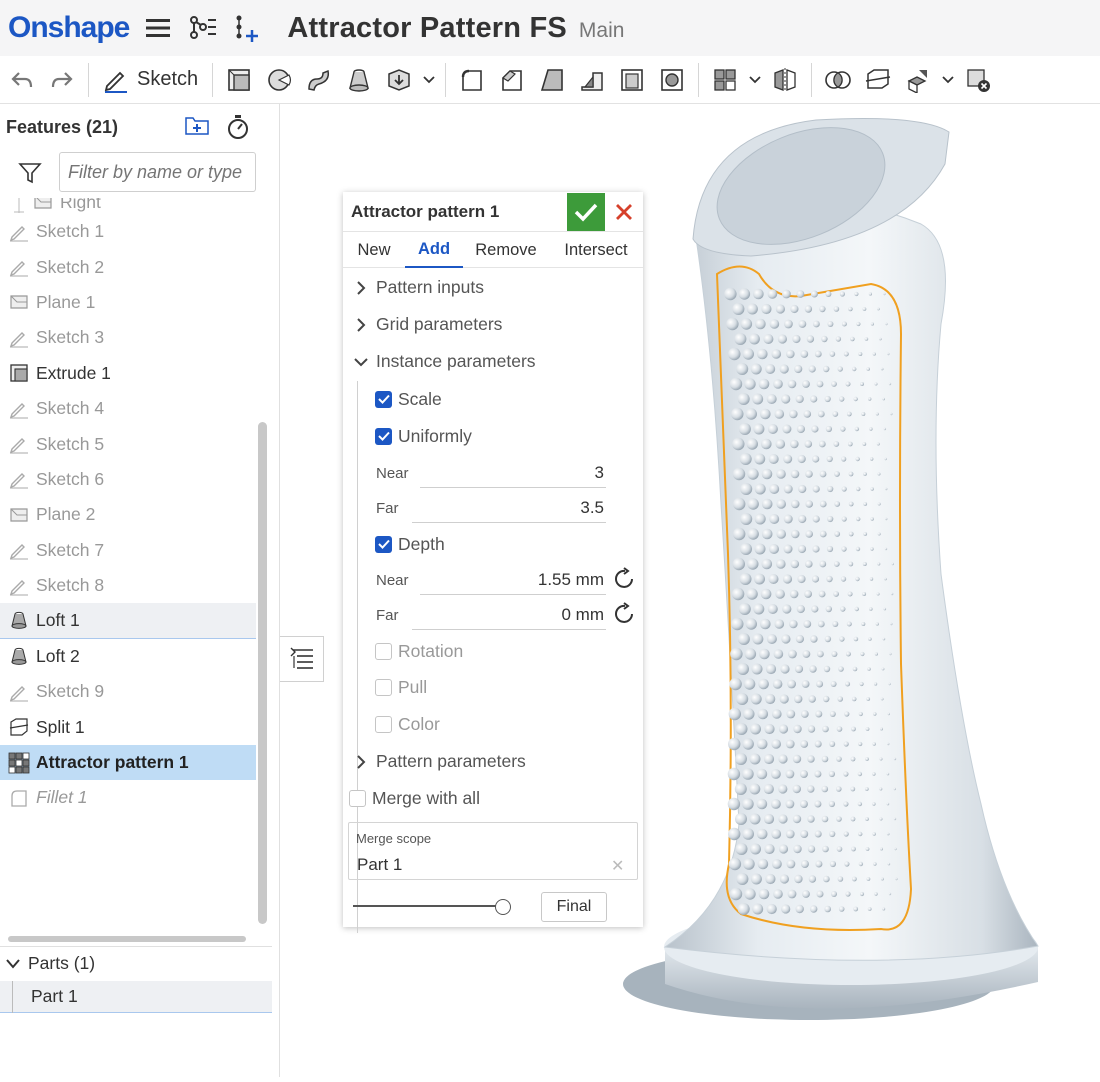  I want to click on scale-near-input: 3, so click(513, 473).